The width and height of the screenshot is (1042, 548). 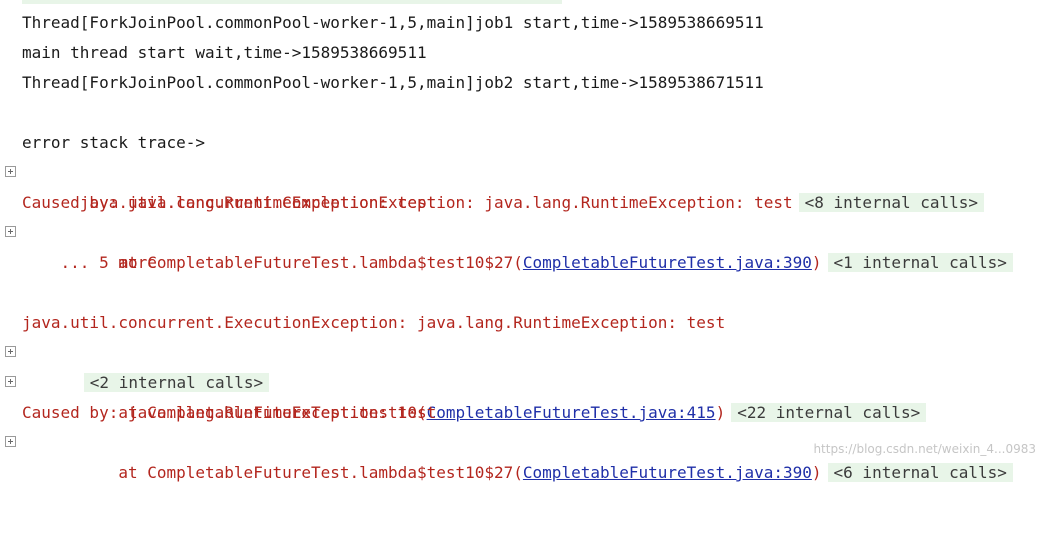 I want to click on console-line: ... 5 more, so click(x=78, y=263).